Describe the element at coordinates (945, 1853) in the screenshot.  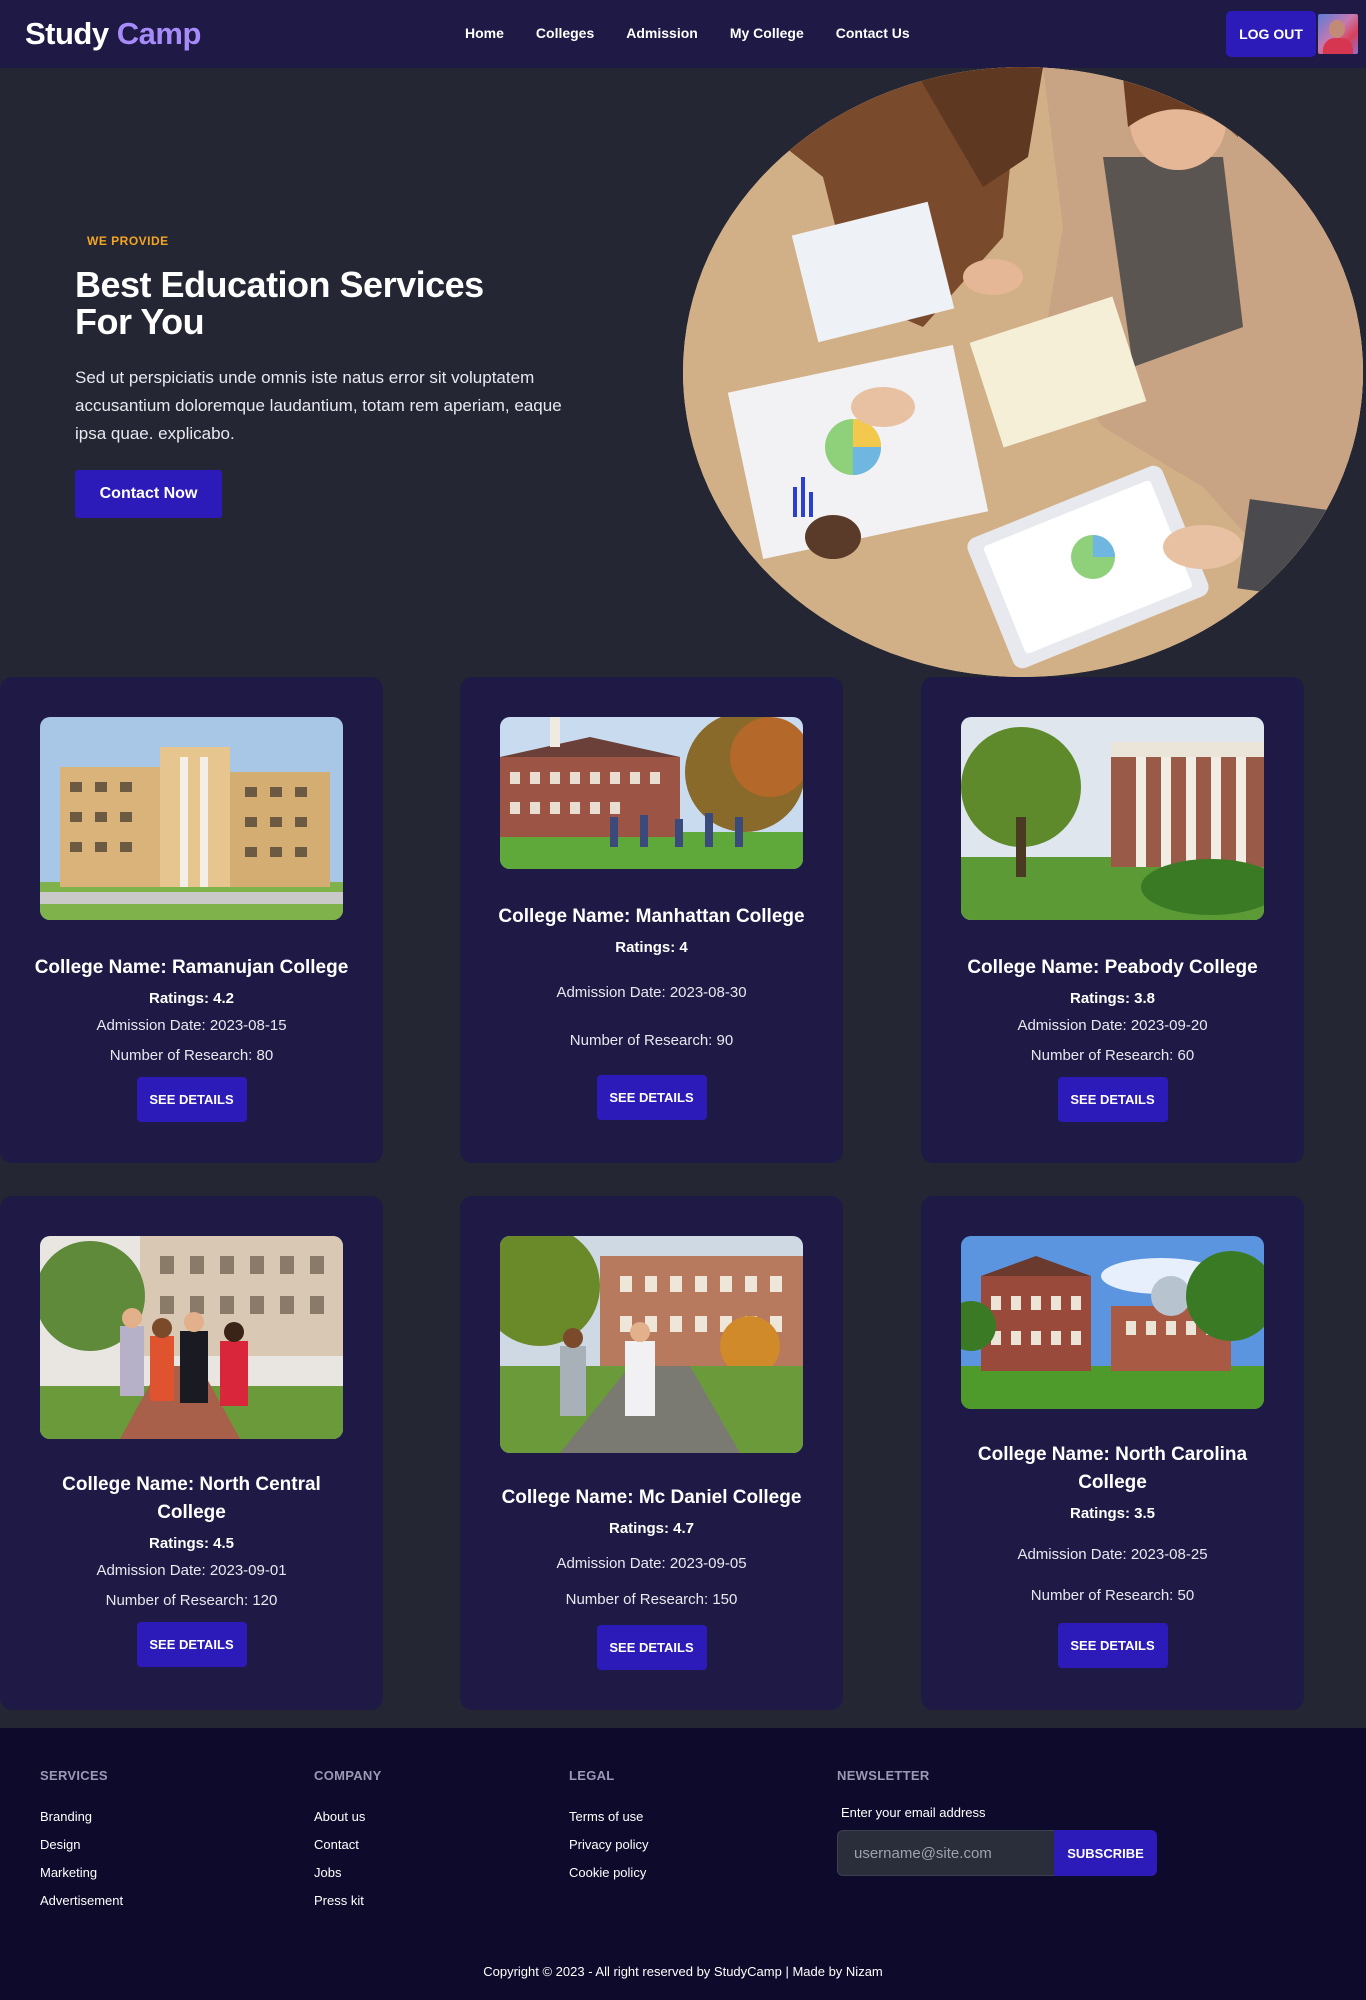
I see `newsletter-email-input` at that location.